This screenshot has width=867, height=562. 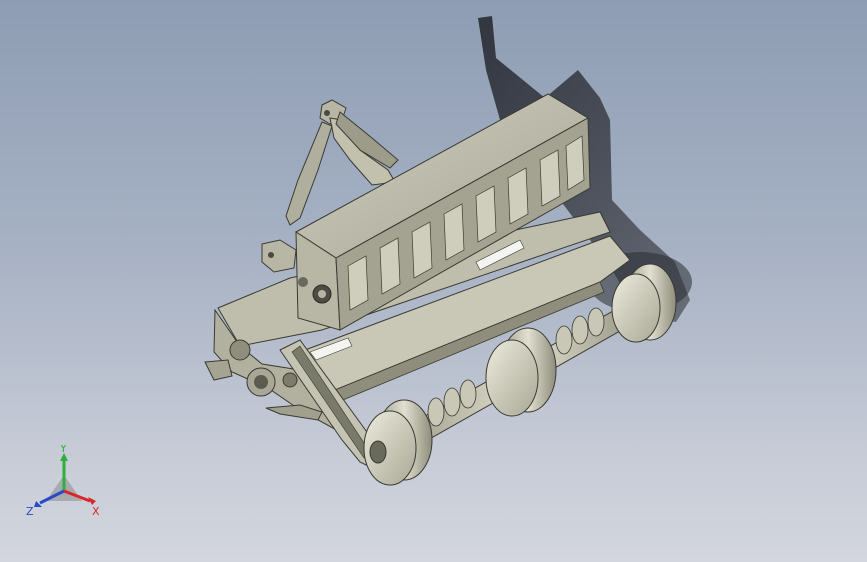 What do you see at coordinates (63, 450) in the screenshot?
I see `y-axis-label: Y` at bounding box center [63, 450].